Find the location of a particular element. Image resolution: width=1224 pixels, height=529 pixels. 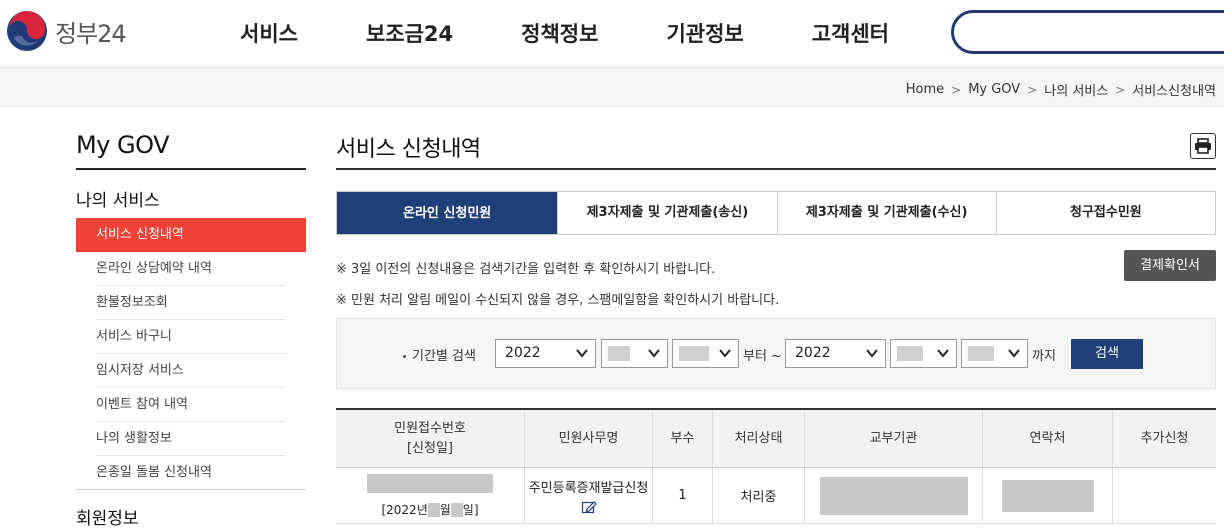

search-button: 검색 is located at coordinates (1107, 354).